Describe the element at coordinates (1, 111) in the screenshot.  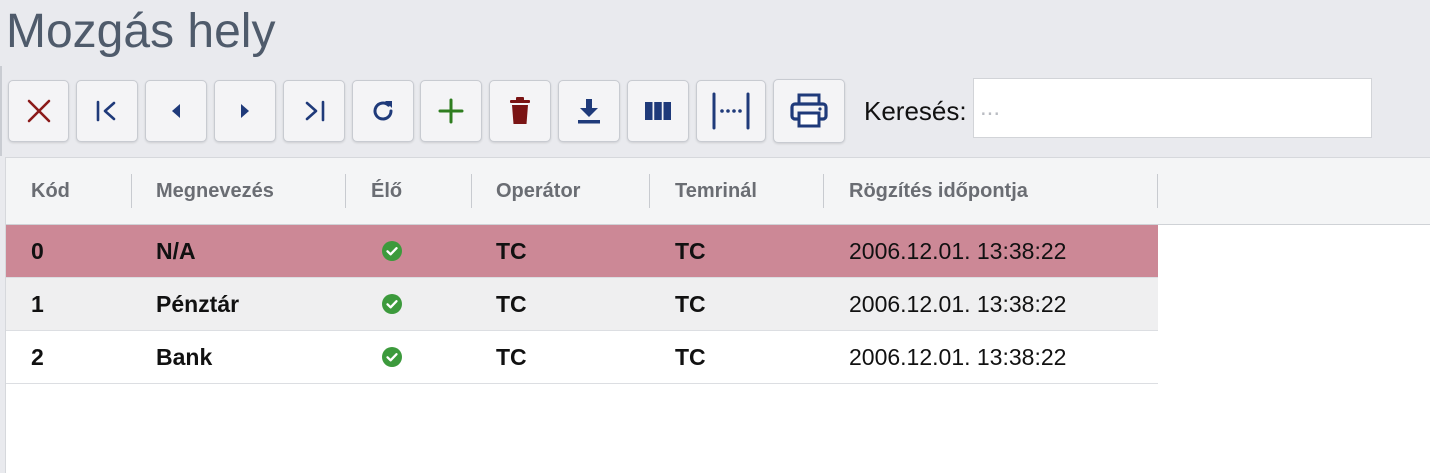
I see `toolbar-divider` at that location.